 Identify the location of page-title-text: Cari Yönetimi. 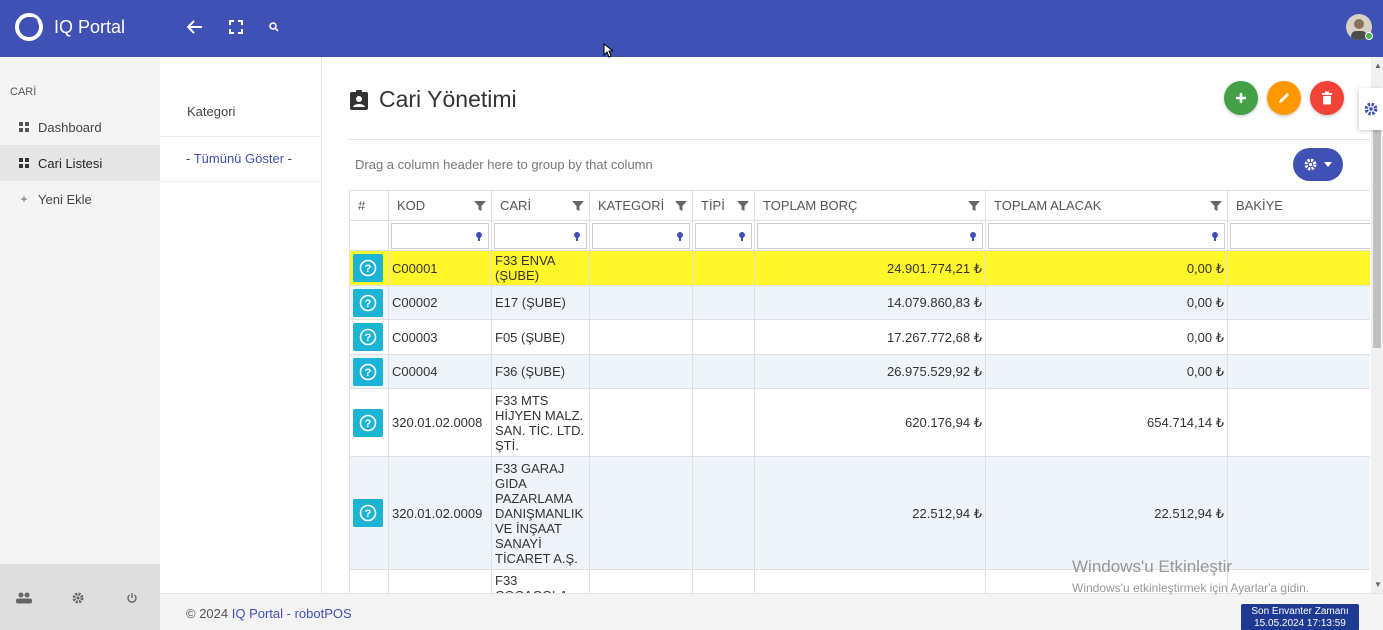
(448, 99).